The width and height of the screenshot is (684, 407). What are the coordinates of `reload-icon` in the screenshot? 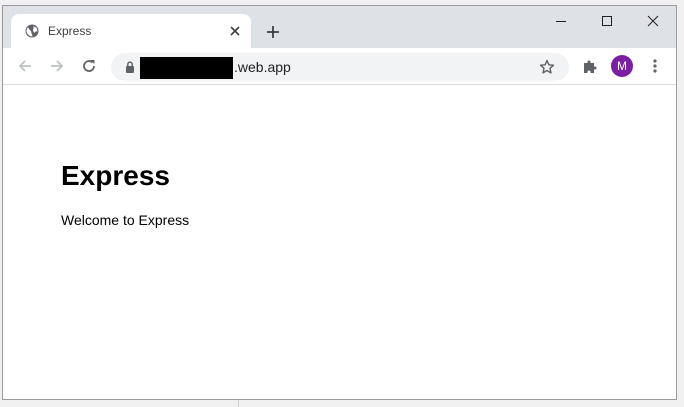 It's located at (89, 66).